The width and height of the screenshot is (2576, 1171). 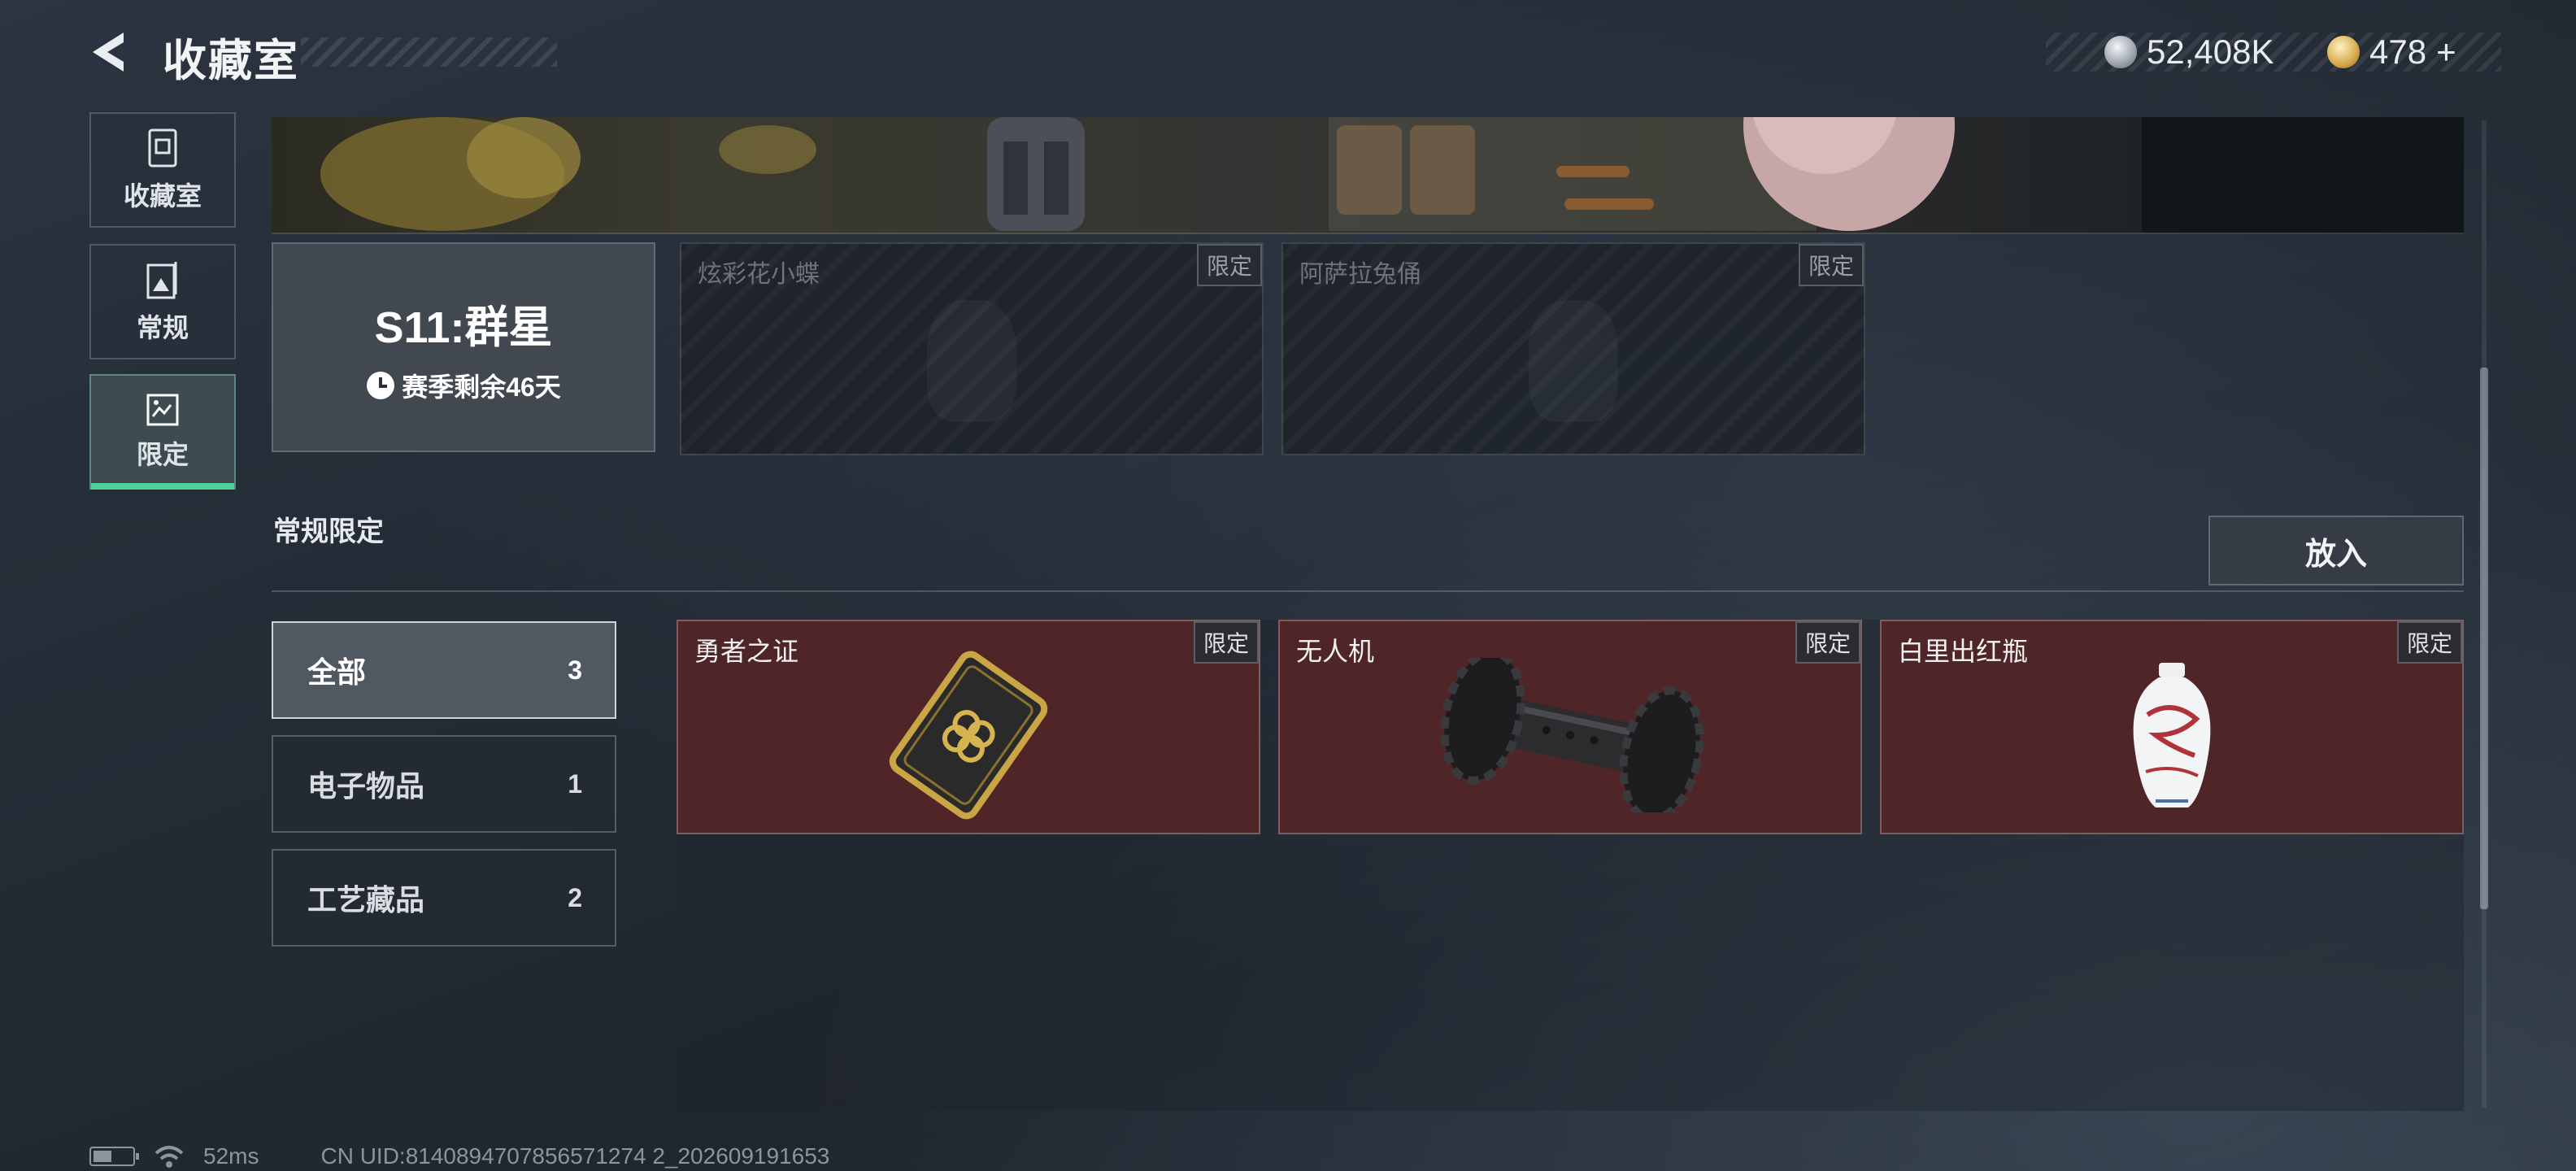 I want to click on back-arrow-icon, so click(x=108, y=52).